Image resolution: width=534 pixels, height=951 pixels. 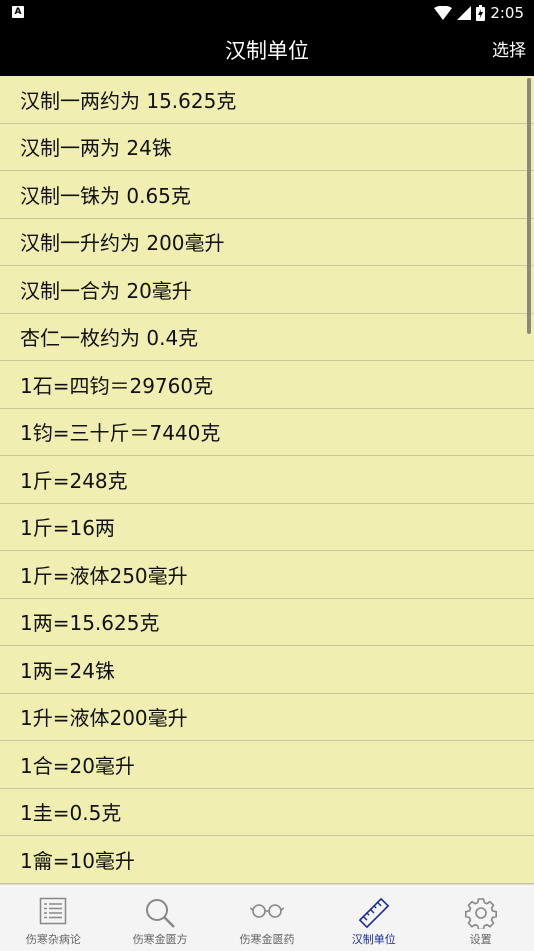 I want to click on tab-shanghan-jingui-yao: 伤寒金匮药, so click(x=267, y=918).